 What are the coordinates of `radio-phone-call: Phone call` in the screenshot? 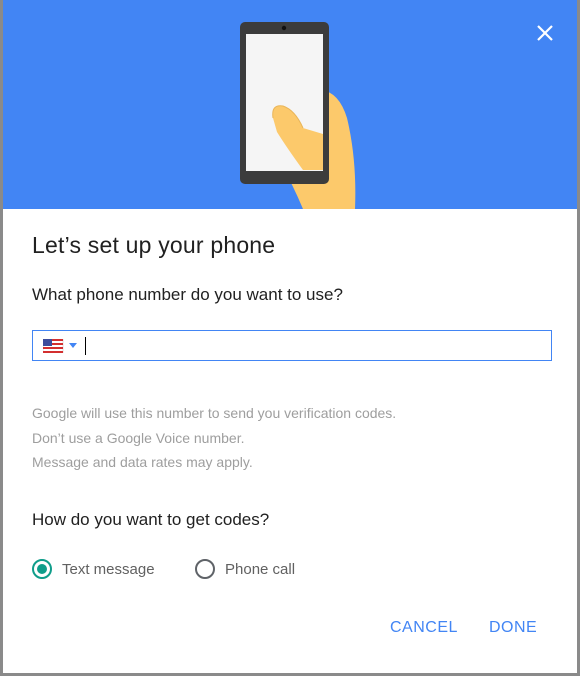 It's located at (245, 569).